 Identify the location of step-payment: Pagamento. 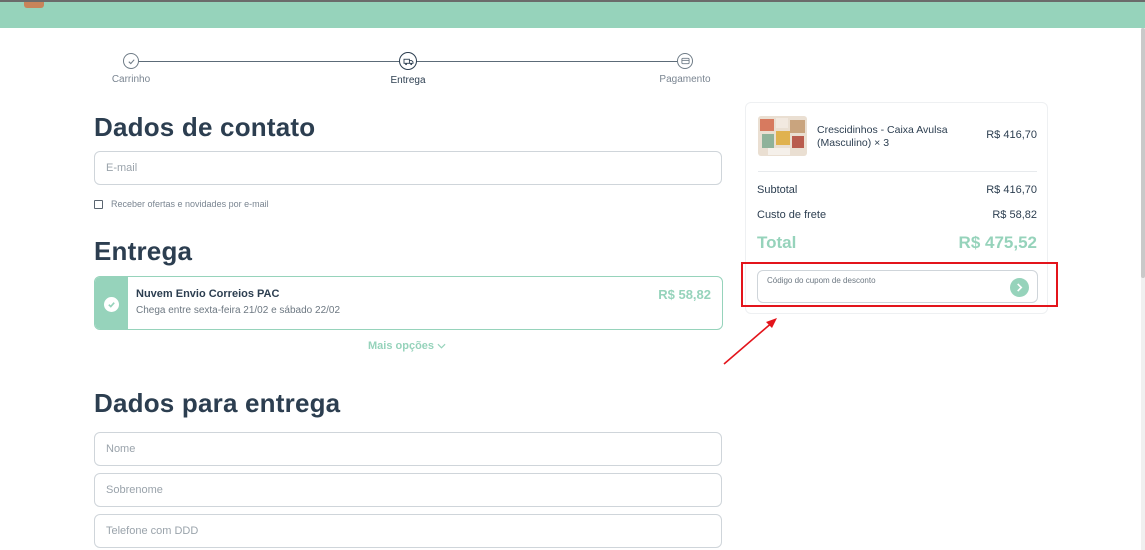
(685, 67).